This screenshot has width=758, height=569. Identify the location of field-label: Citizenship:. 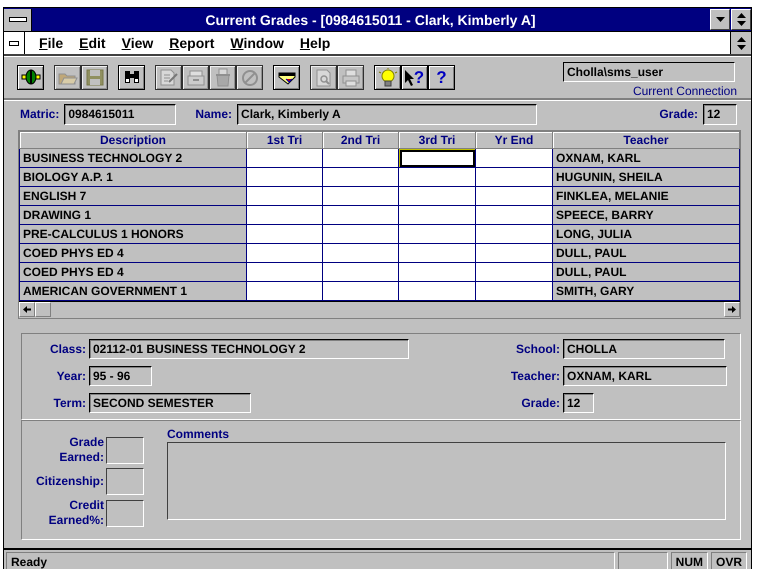
(69, 481).